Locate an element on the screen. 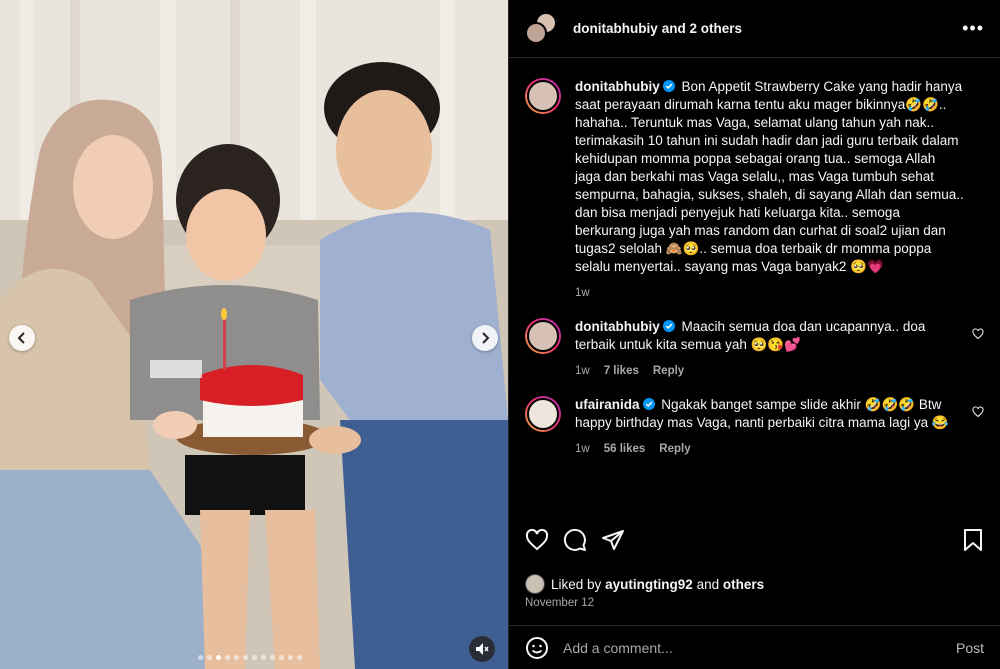 The height and width of the screenshot is (669, 1000). save-button is located at coordinates (973, 540).